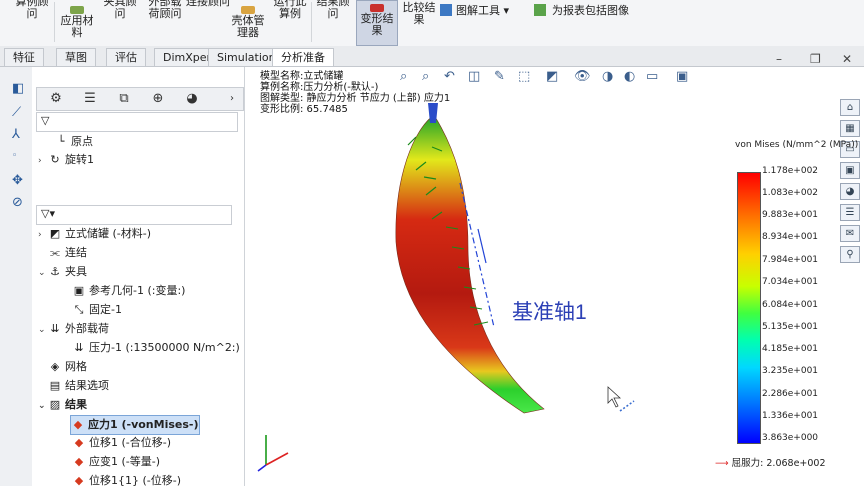  What do you see at coordinates (850, 233) in the screenshot?
I see `forum-icon: ✉` at bounding box center [850, 233].